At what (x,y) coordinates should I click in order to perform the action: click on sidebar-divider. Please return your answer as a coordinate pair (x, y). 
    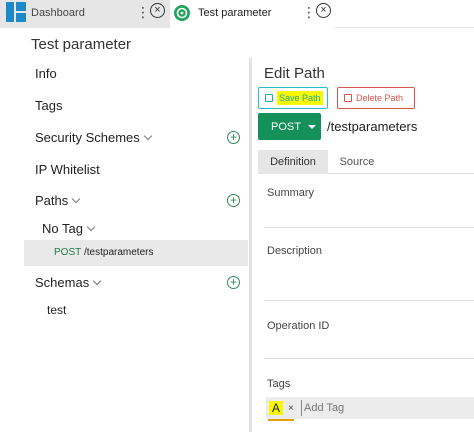
    Looking at the image, I should click on (250, 245).